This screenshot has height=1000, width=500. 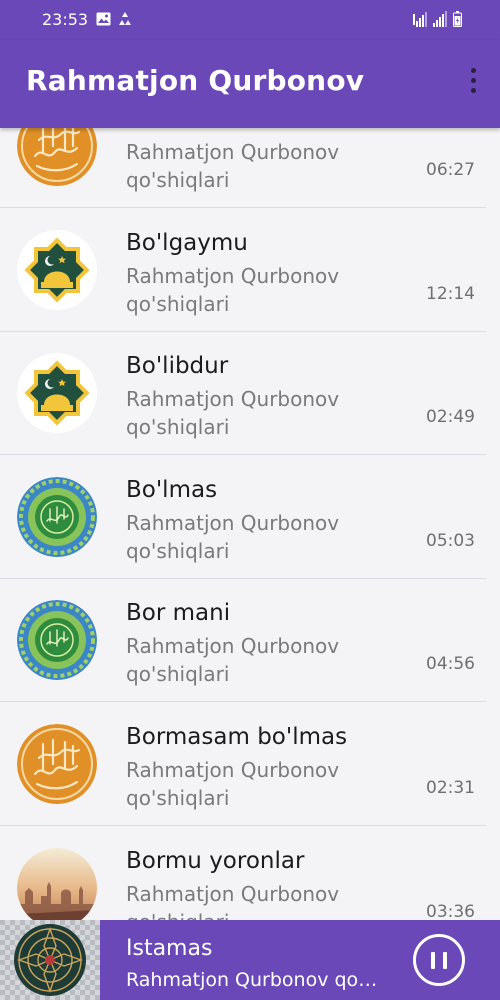 What do you see at coordinates (450, 540) in the screenshot?
I see `song-duration: 05:03` at bounding box center [450, 540].